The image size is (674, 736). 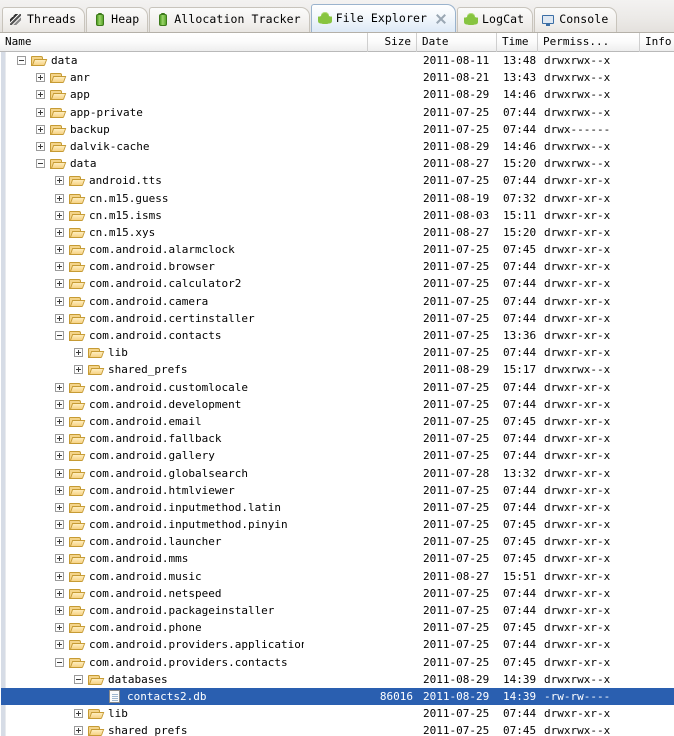 What do you see at coordinates (457, 42) in the screenshot?
I see `column-header-date: Date` at bounding box center [457, 42].